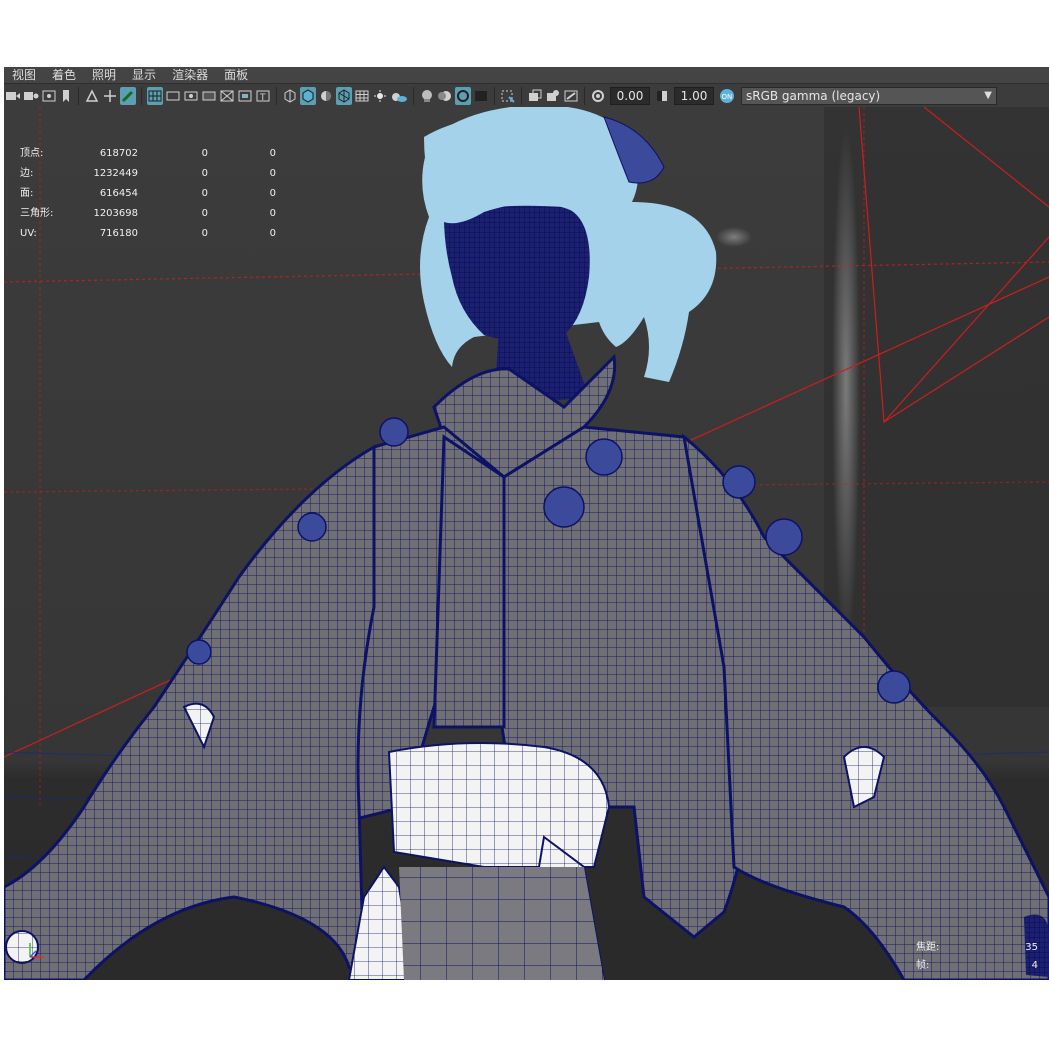  What do you see at coordinates (13, 96) in the screenshot?
I see `camera-icon` at bounding box center [13, 96].